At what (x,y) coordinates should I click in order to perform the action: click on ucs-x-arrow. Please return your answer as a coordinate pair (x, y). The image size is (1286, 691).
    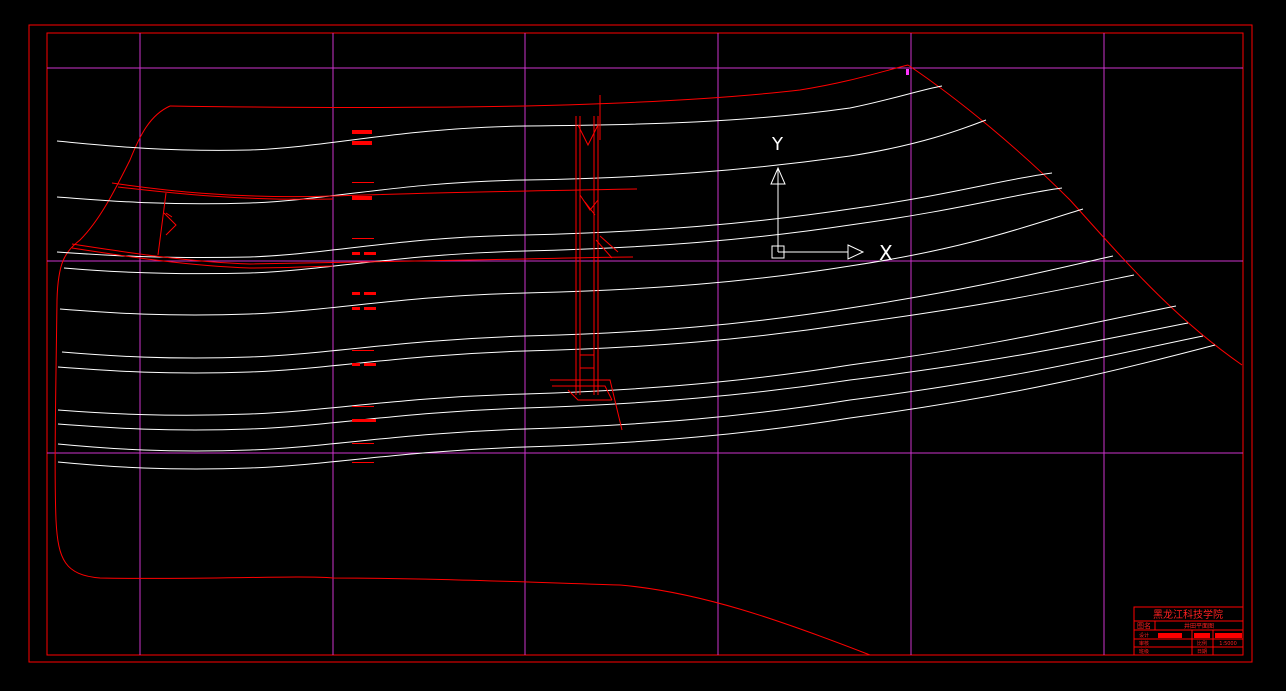
    Looking at the image, I should click on (856, 252).